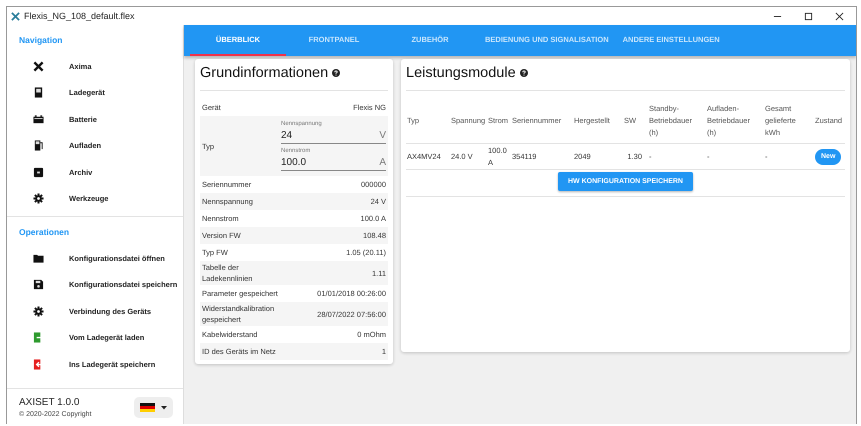  Describe the element at coordinates (38, 146) in the screenshot. I see `fuel-pump-icon` at that location.